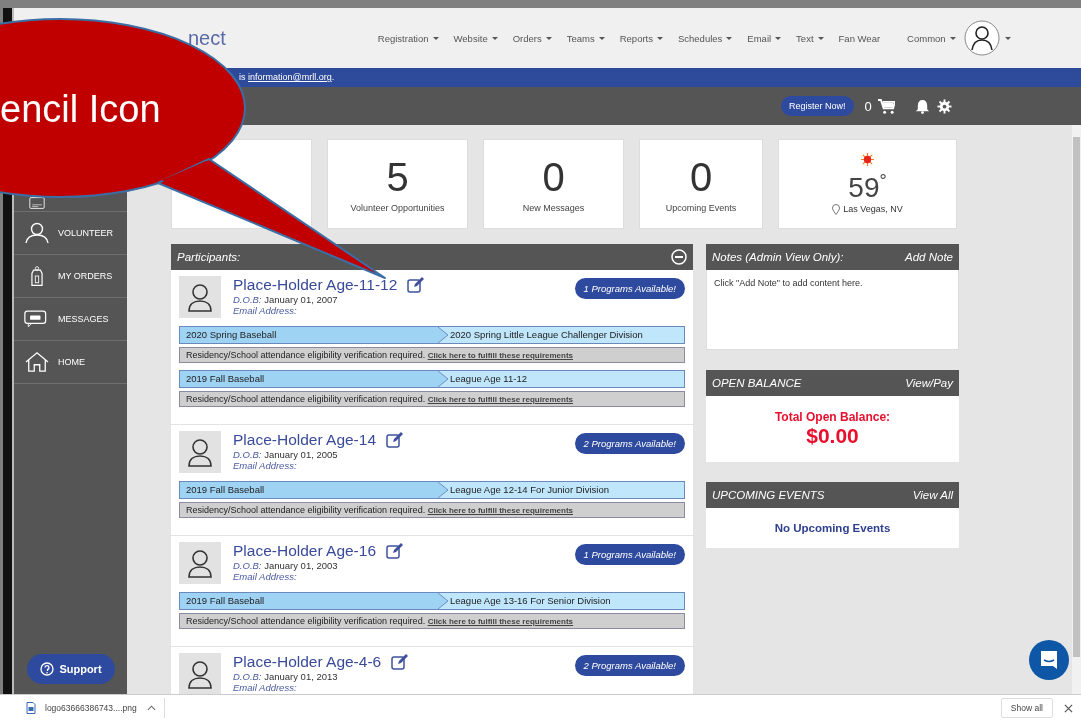 Image resolution: width=1081 pixels, height=721 pixels. What do you see at coordinates (566, 379) in the screenshot?
I see `division-label: League Age 11-12` at bounding box center [566, 379].